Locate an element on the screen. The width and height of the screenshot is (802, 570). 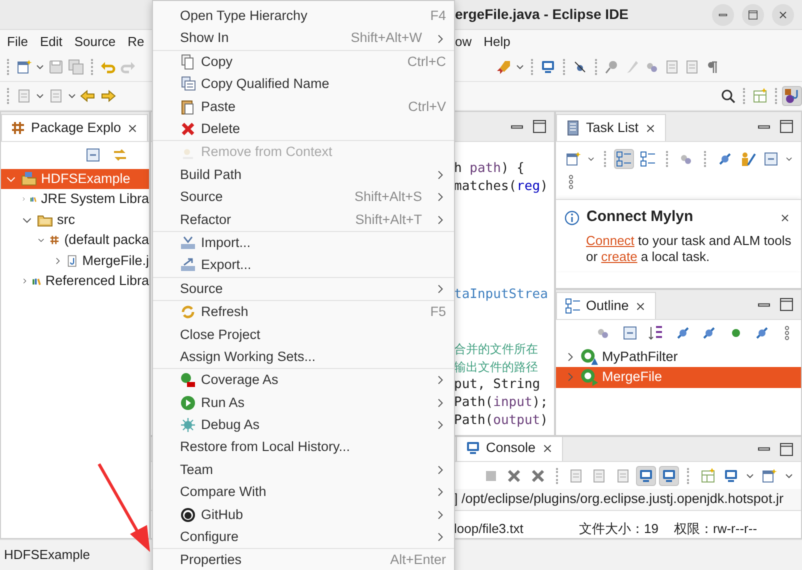
import-icon is located at coordinates (188, 243).